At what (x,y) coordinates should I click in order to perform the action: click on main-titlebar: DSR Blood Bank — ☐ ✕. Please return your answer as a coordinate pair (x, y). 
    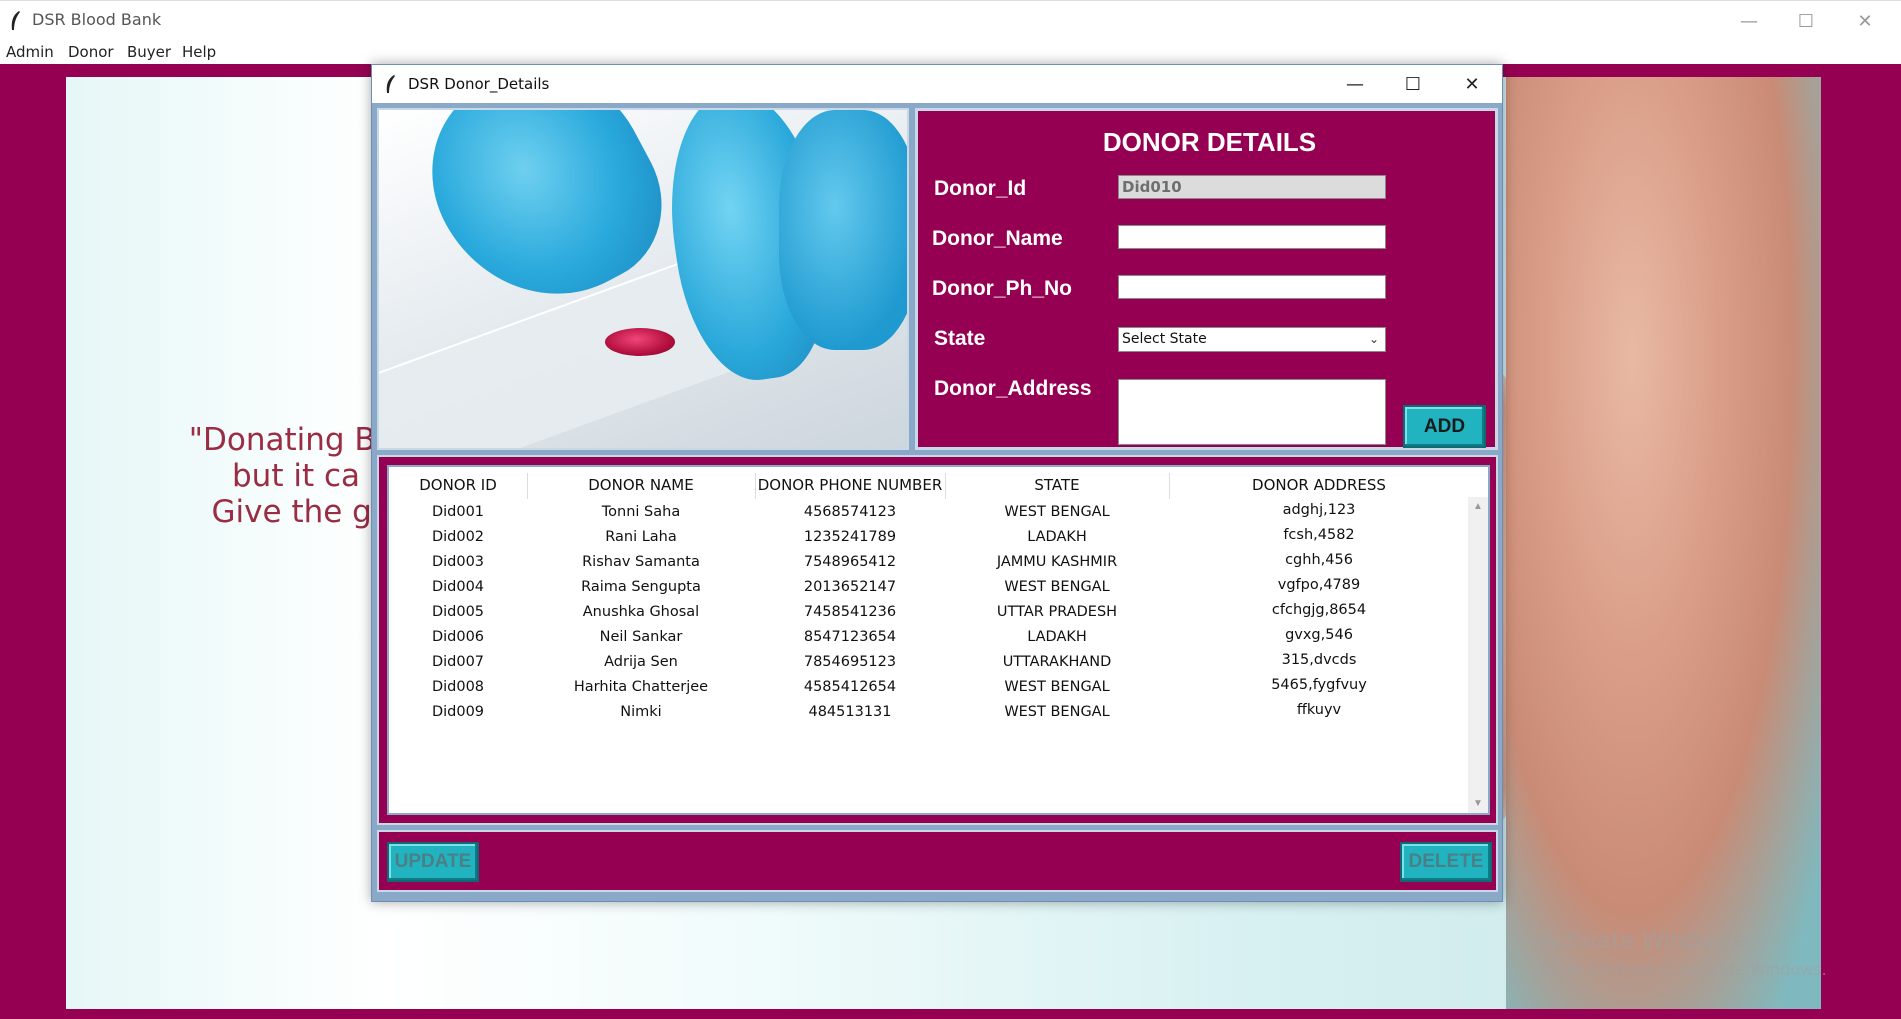
    Looking at the image, I should click on (950, 20).